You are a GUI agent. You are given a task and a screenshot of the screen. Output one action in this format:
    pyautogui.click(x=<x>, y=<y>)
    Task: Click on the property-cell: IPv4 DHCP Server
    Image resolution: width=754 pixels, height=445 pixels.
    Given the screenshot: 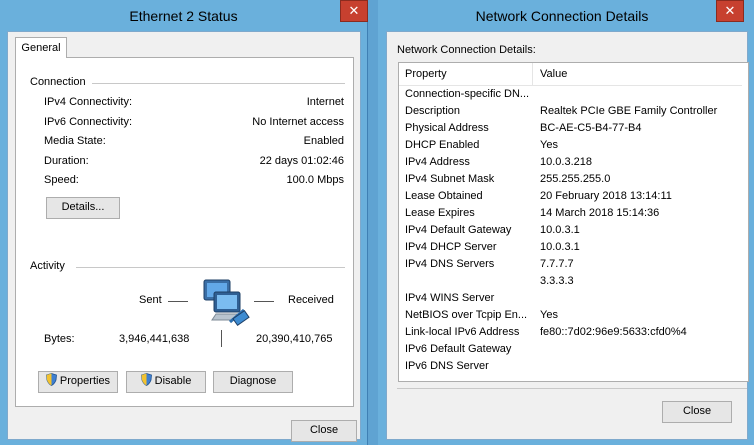 What is the action you would take?
    pyautogui.click(x=451, y=247)
    